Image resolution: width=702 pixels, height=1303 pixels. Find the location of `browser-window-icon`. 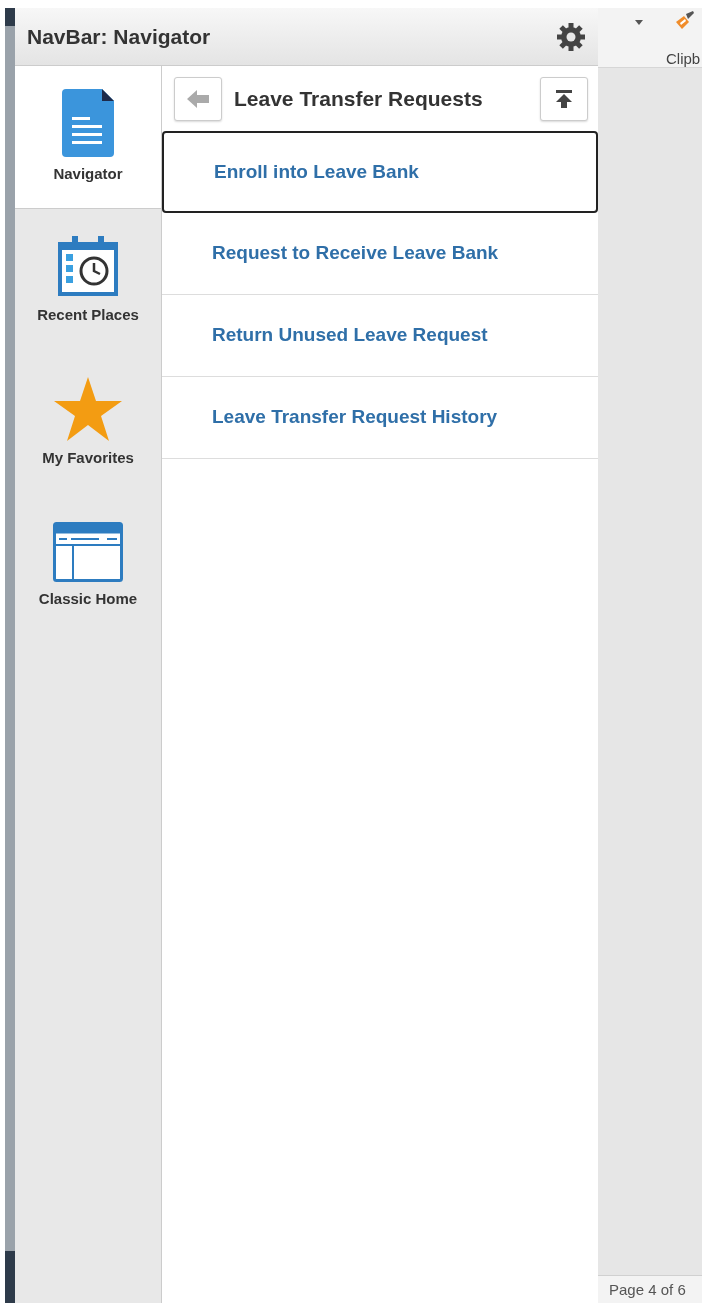

browser-window-icon is located at coordinates (88, 552).